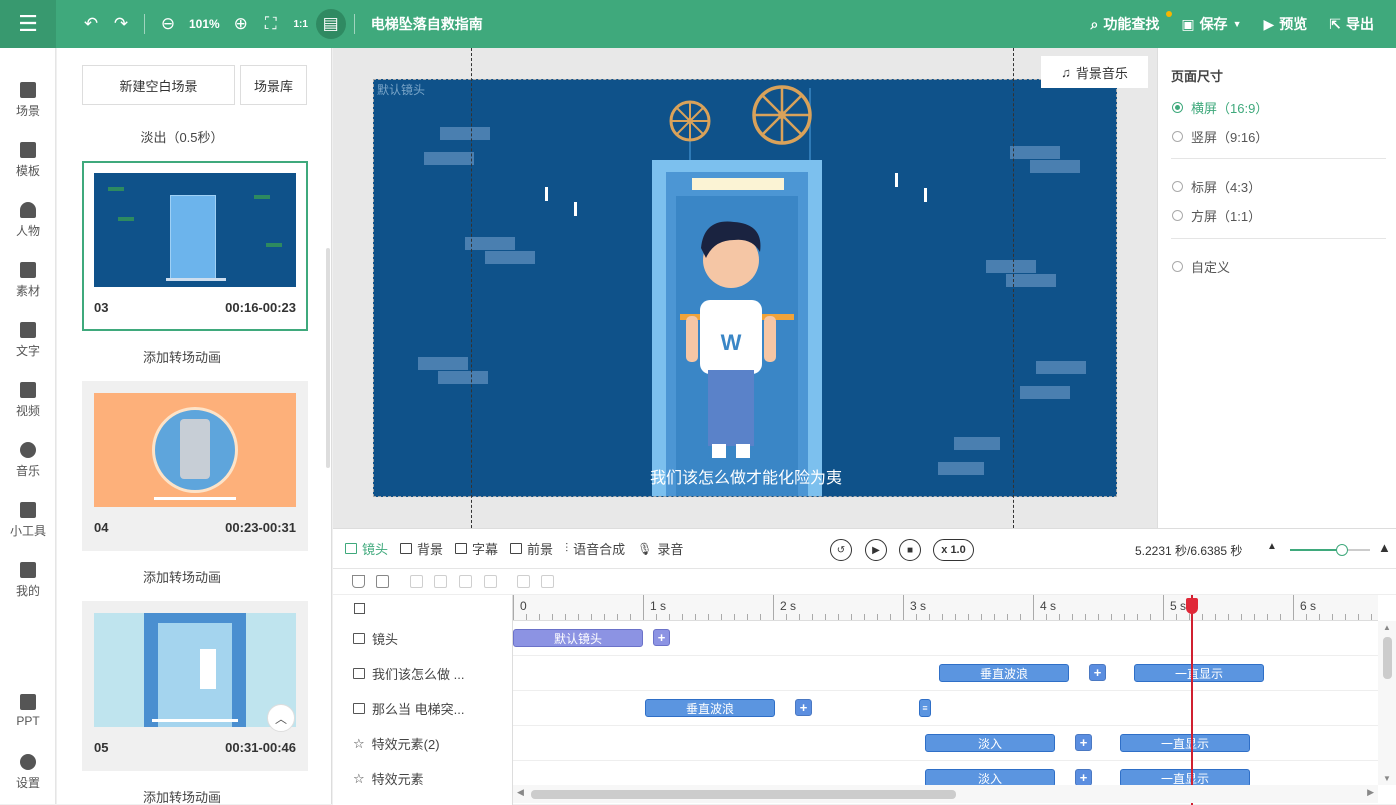  I want to click on speed-button: x 1.0, so click(953, 550).